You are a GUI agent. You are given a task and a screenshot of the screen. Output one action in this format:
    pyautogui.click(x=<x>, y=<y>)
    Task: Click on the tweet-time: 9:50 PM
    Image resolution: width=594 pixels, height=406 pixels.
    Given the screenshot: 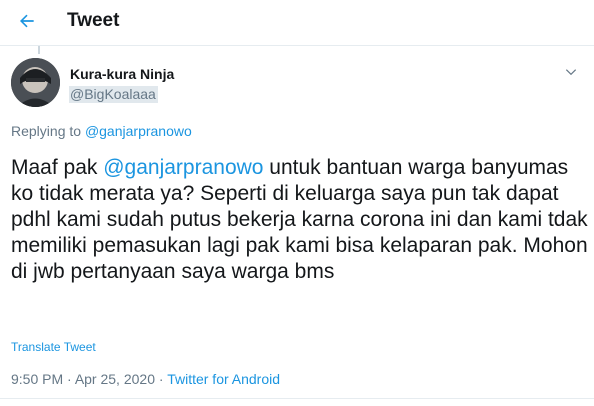 What is the action you would take?
    pyautogui.click(x=37, y=379)
    